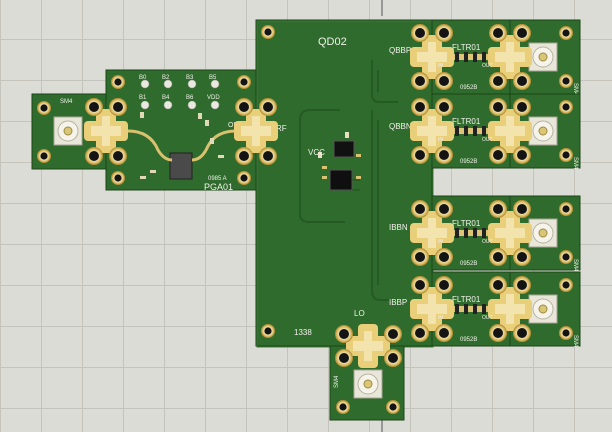 The height and width of the screenshot is (432, 612). What do you see at coordinates (190, 78) in the screenshot?
I see `pad-b3-label: B3` at bounding box center [190, 78].